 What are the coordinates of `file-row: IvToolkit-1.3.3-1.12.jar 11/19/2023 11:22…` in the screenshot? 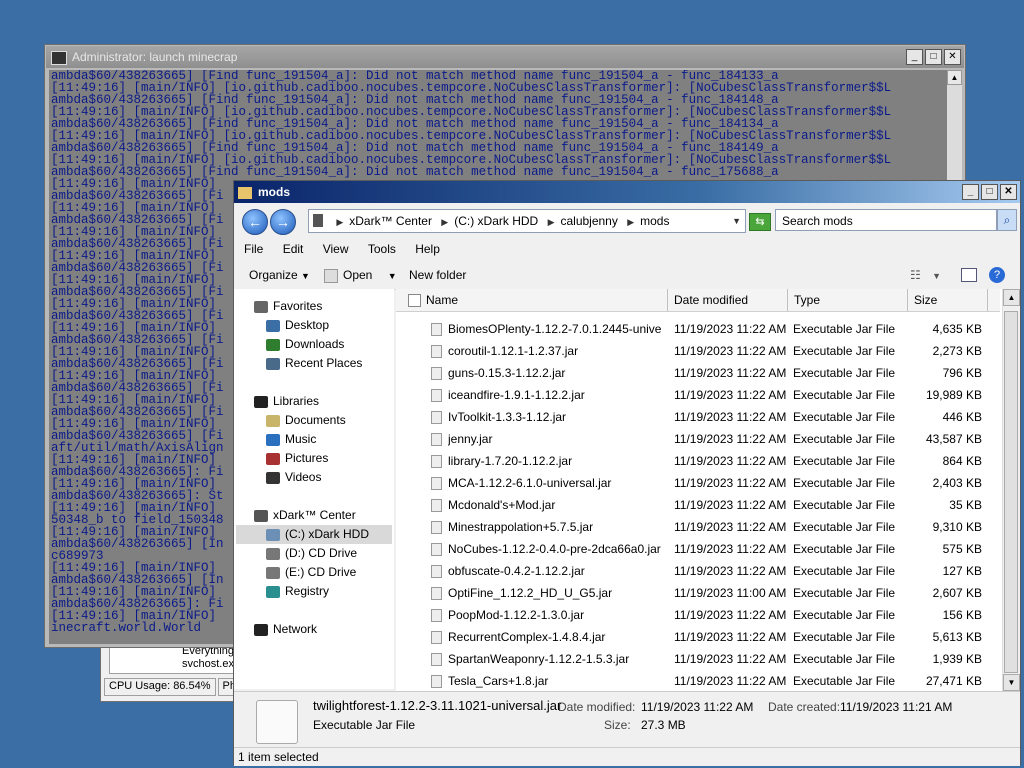 It's located at (698, 417).